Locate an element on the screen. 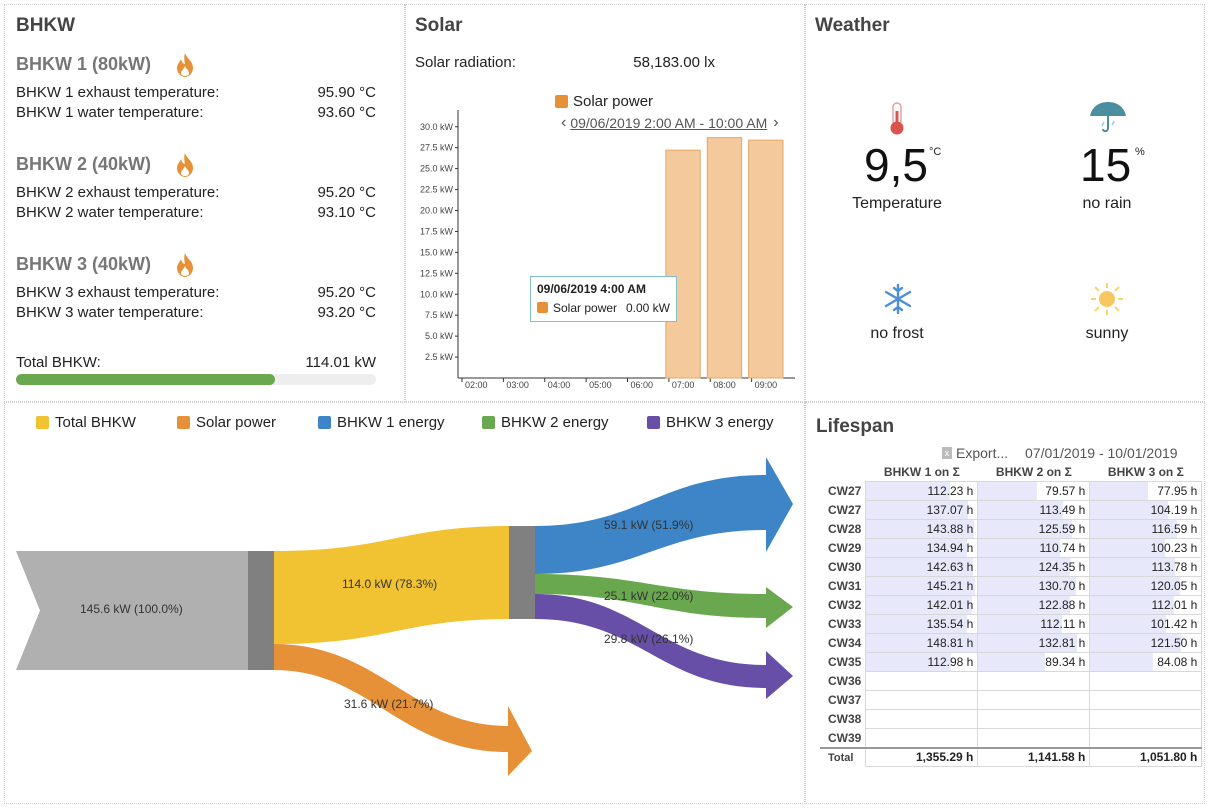 Image resolution: width=1209 pixels, height=808 pixels. cell-value: 122.88 h is located at coordinates (1062, 605).